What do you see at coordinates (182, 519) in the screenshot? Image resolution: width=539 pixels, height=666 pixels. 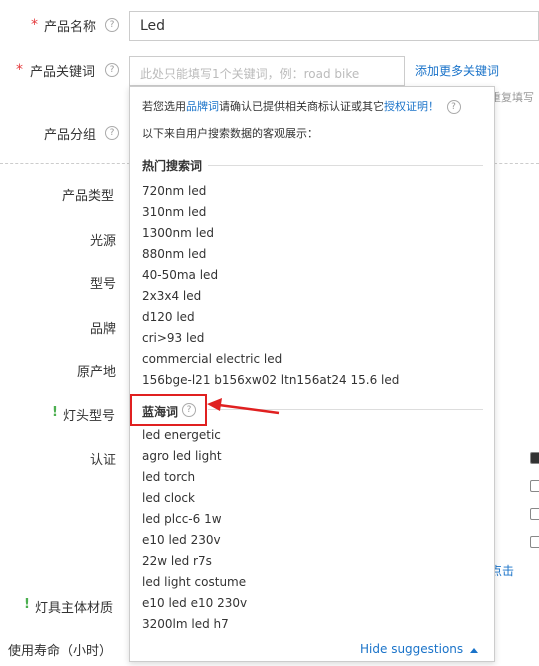 I see `blue-ocean-term: led plcc-6 1w` at bounding box center [182, 519].